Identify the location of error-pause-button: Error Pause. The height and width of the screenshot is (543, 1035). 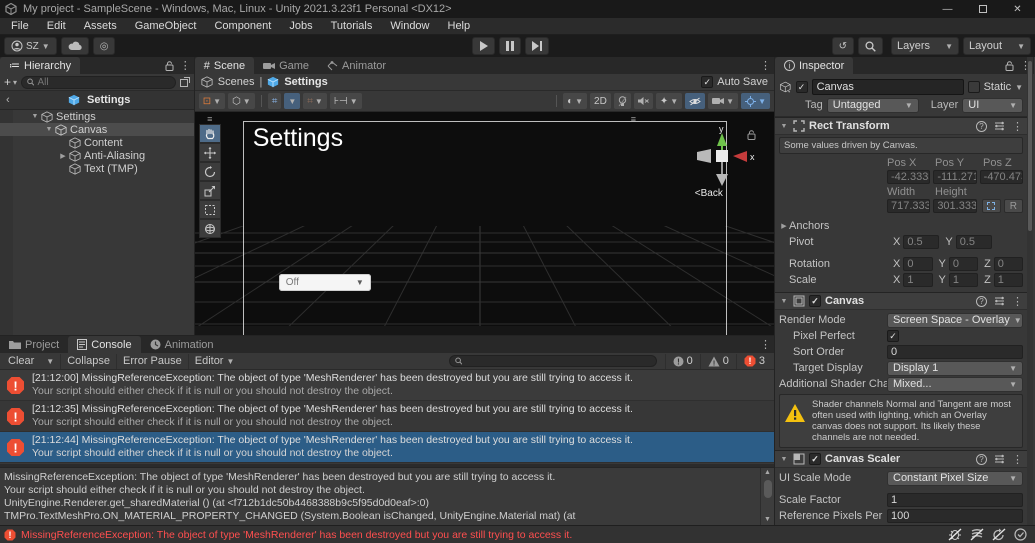
(153, 361).